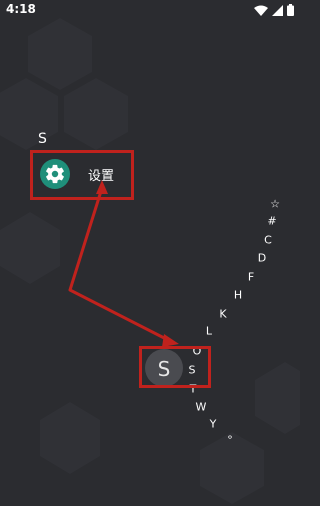 This screenshot has height=506, width=320. Describe the element at coordinates (82, 175) in the screenshot. I see `highlight-box-app` at that location.